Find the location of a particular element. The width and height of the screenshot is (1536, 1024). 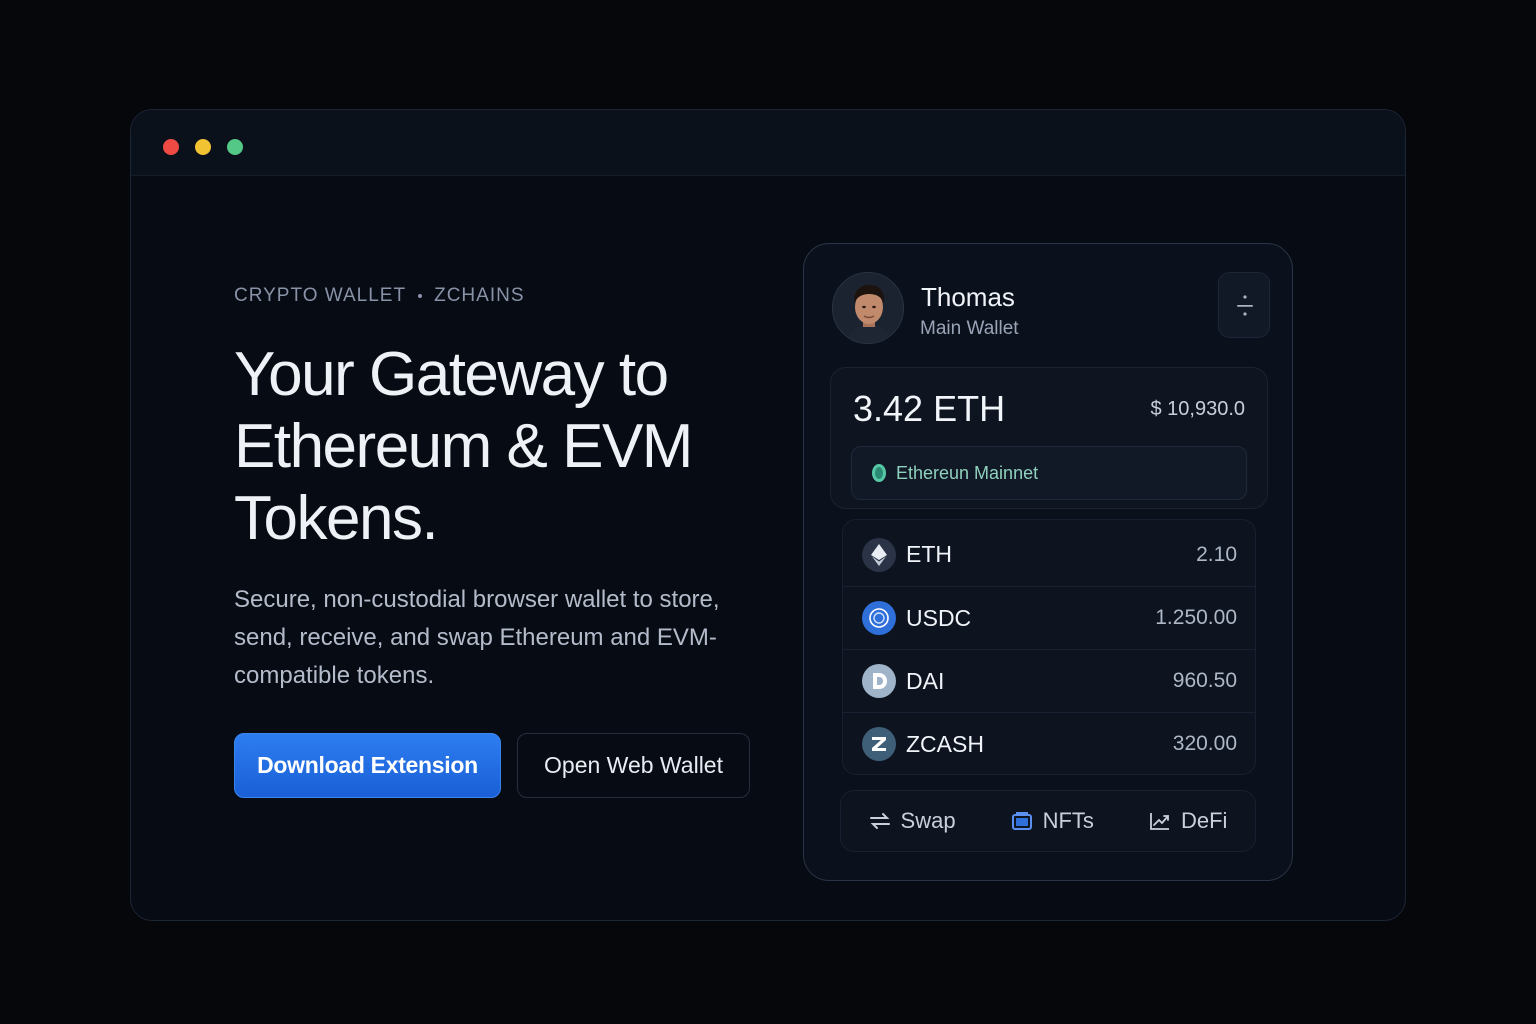

nft-icon is located at coordinates (1021, 821).